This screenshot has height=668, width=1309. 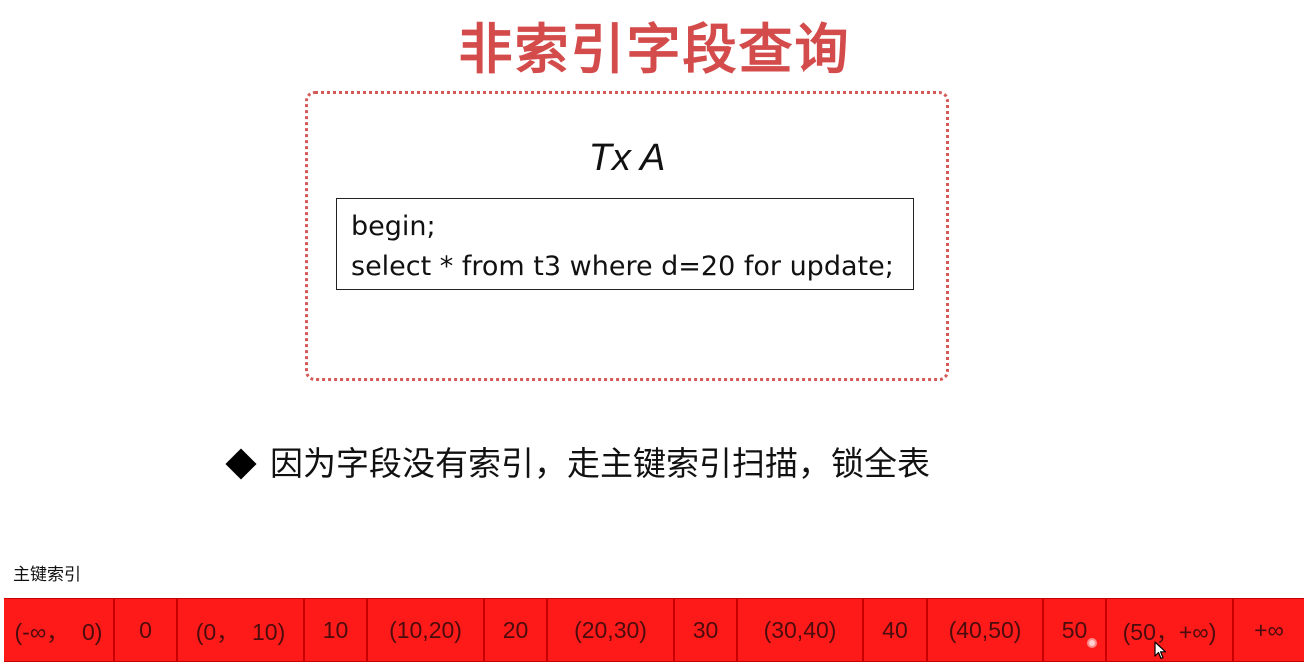 What do you see at coordinates (426, 630) in the screenshot?
I see `index-cell: (10,20)` at bounding box center [426, 630].